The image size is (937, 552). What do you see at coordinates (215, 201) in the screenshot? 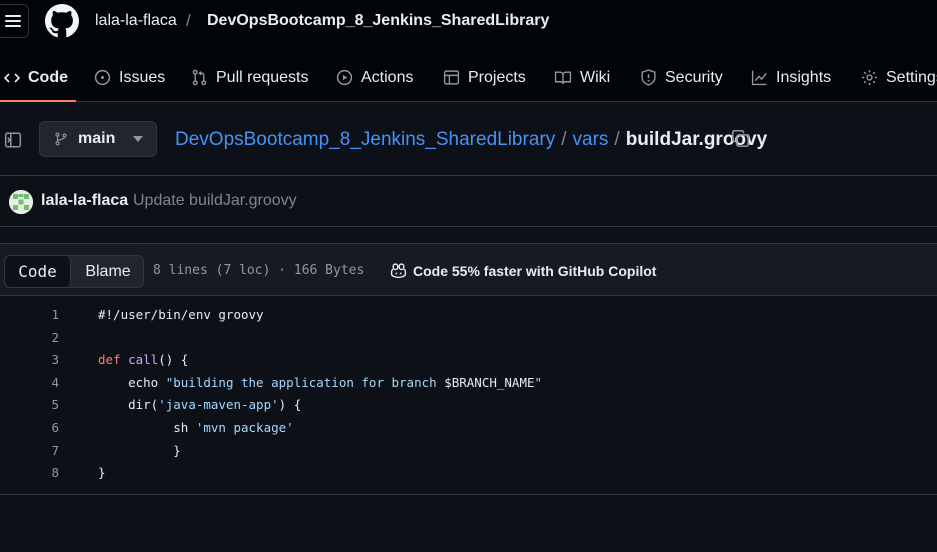
I see `commit-message-link: Update buildJar.groovy` at bounding box center [215, 201].